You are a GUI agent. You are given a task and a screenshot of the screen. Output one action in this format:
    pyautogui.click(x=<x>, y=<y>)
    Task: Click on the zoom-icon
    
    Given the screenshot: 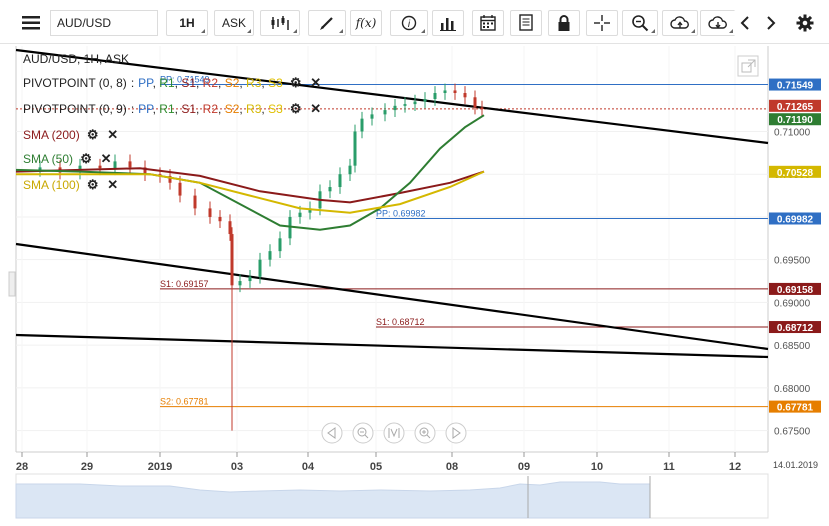 What is the action you would take?
    pyautogui.click(x=640, y=23)
    